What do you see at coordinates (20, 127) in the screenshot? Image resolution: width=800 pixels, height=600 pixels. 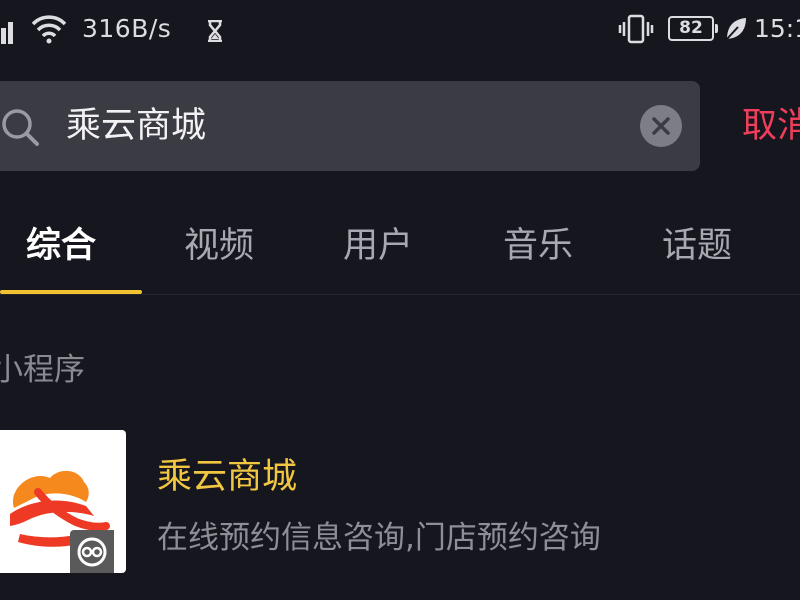 I see `search-icon` at bounding box center [20, 127].